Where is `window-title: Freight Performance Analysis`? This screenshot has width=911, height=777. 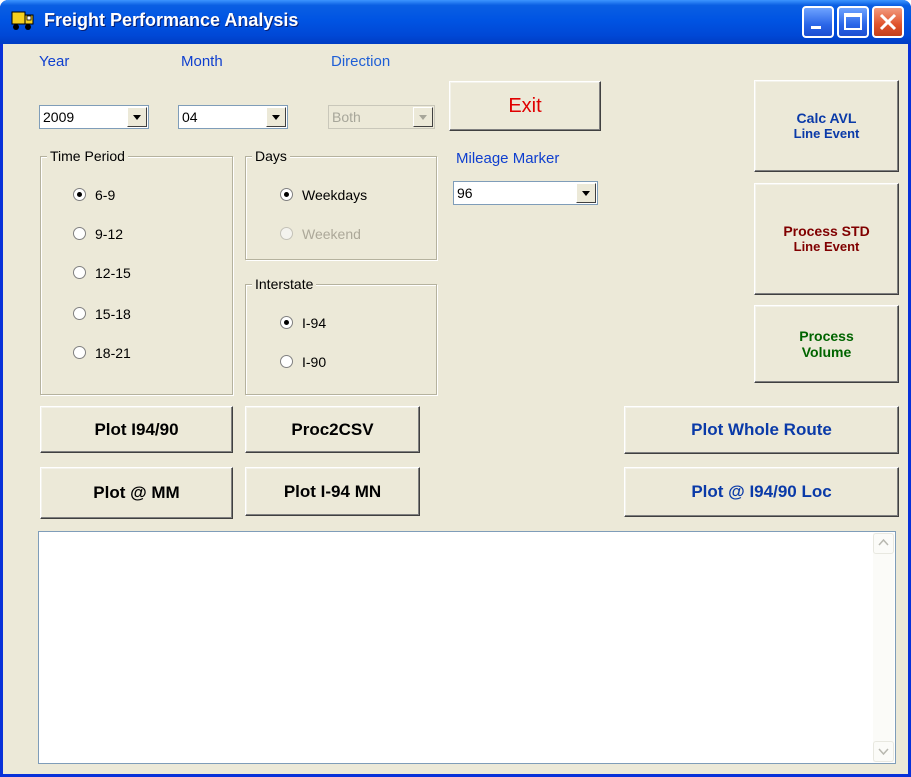 window-title: Freight Performance Analysis is located at coordinates (171, 20).